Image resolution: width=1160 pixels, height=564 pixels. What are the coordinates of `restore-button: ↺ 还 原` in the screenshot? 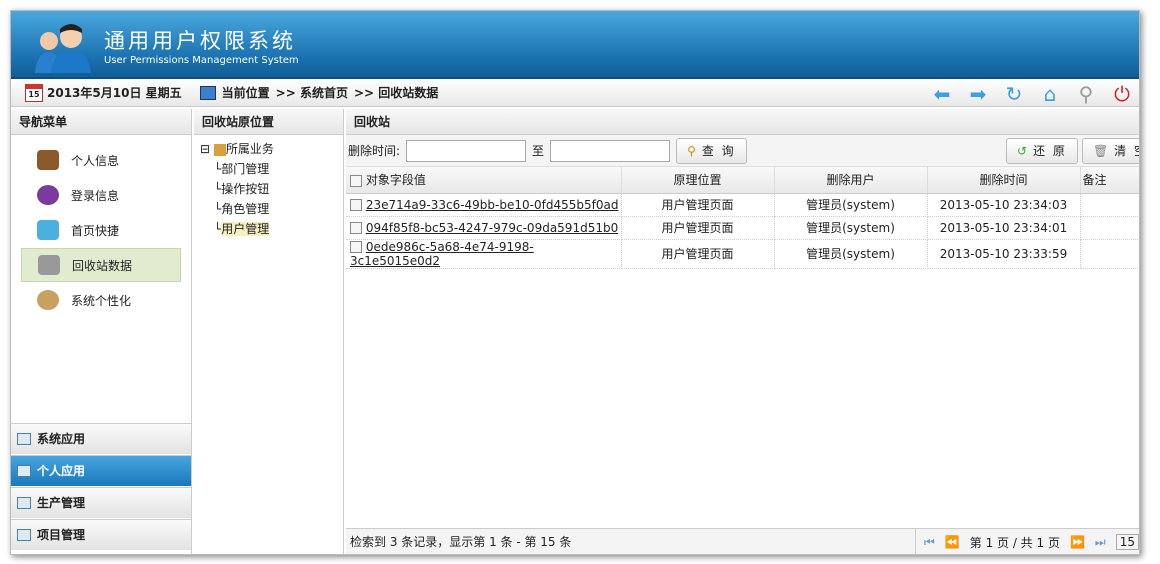 It's located at (1042, 150).